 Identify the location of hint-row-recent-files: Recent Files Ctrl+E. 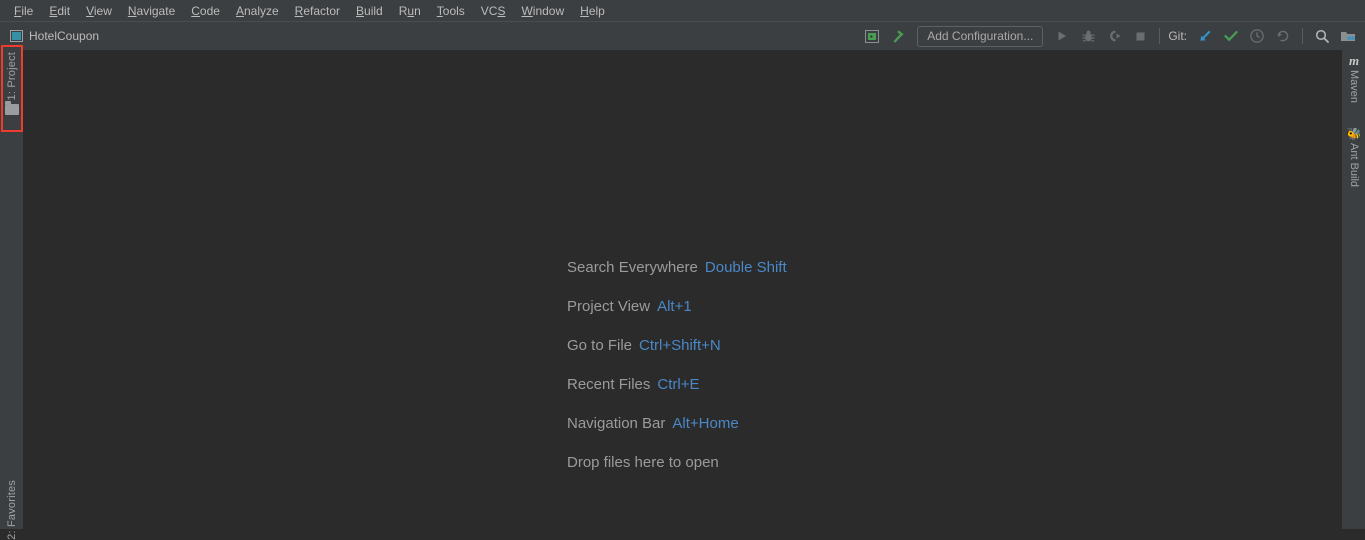
(677, 384).